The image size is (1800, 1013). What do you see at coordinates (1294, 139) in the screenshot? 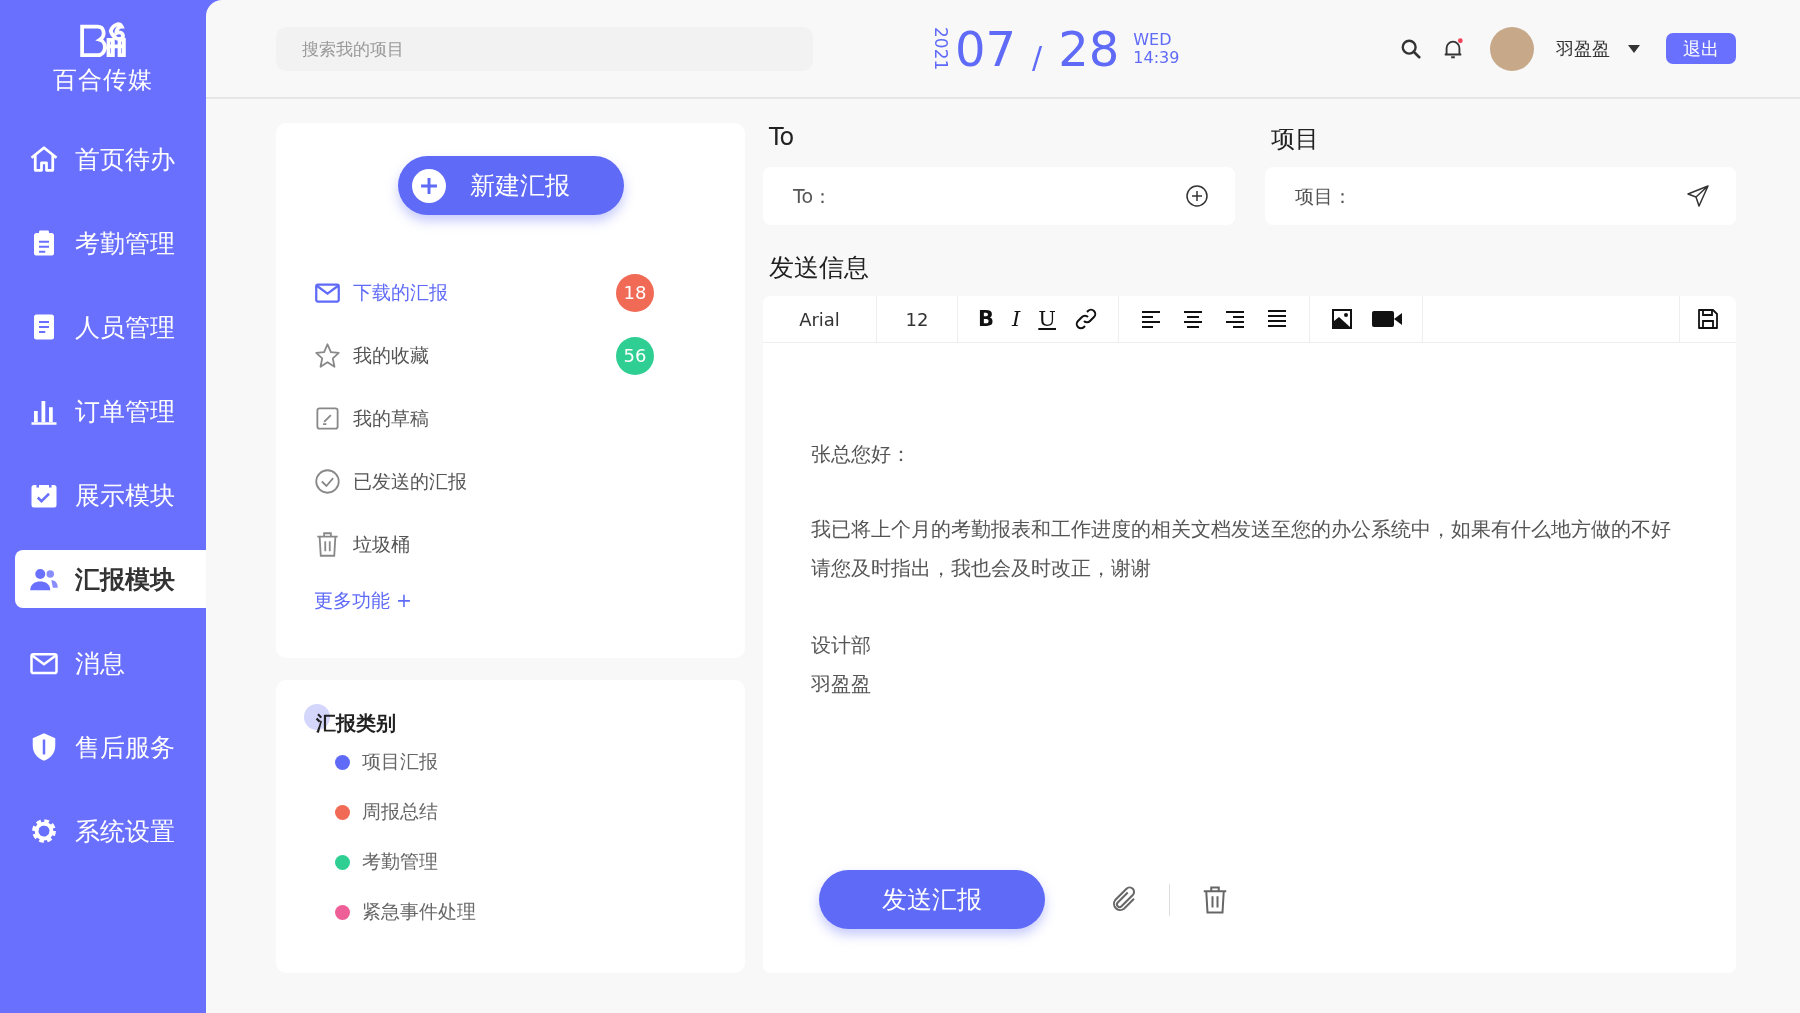
I see `field-title: 项目` at bounding box center [1294, 139].